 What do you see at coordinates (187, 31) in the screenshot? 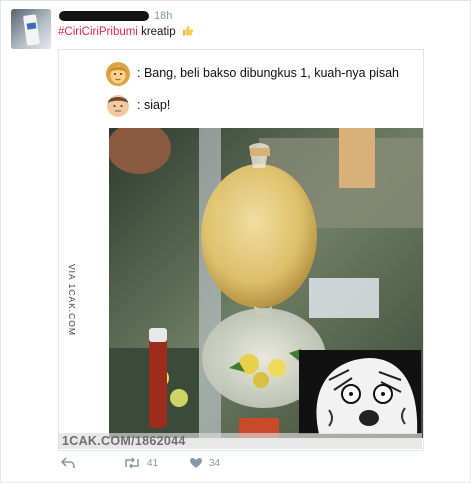
I see `thumbs-up-icon` at bounding box center [187, 31].